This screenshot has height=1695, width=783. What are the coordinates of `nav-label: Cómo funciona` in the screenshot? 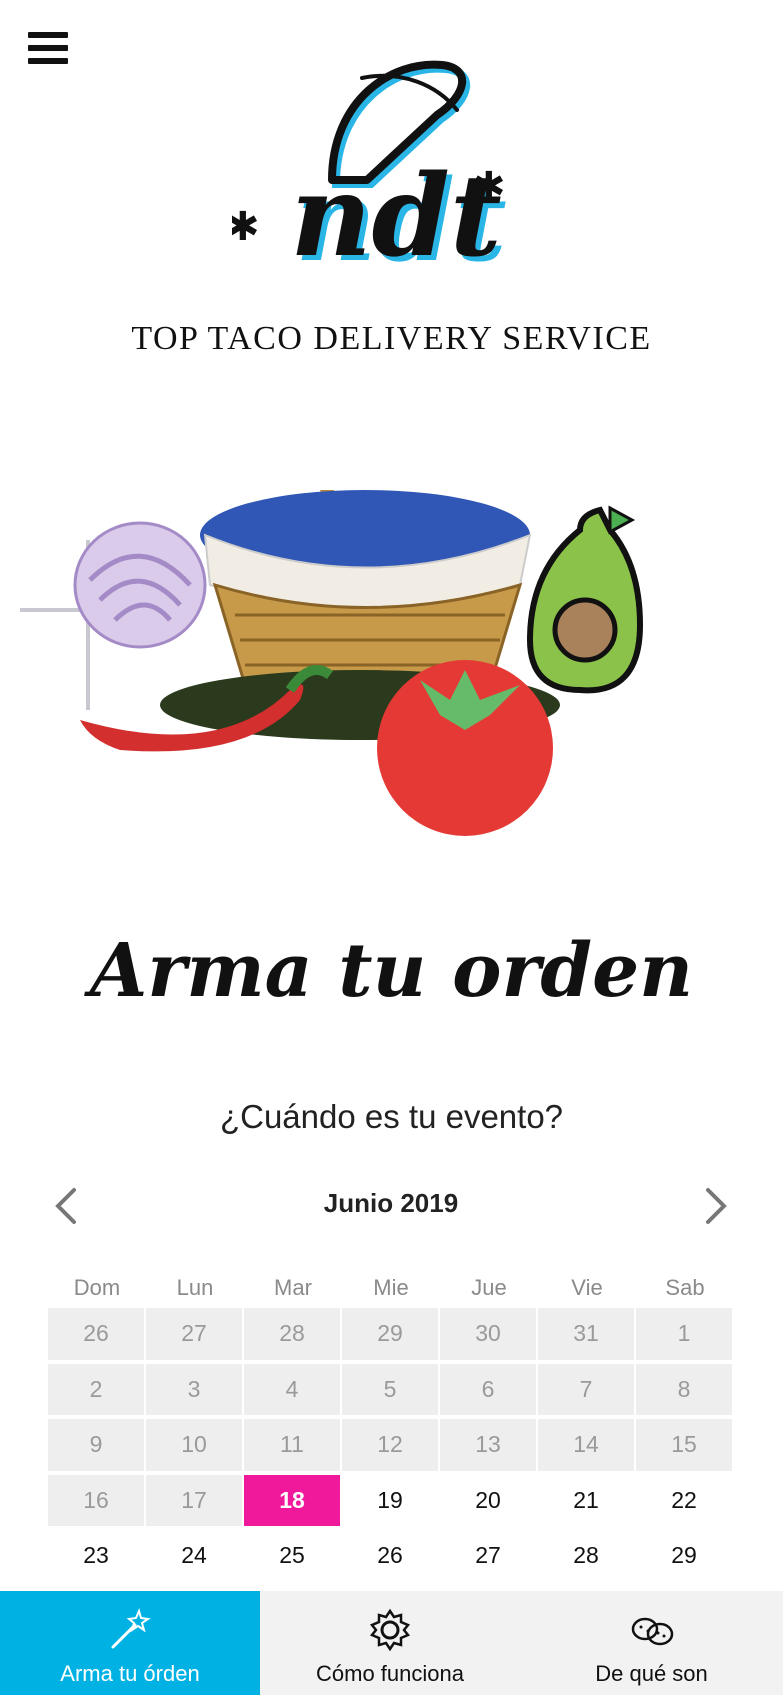 It's located at (390, 1673).